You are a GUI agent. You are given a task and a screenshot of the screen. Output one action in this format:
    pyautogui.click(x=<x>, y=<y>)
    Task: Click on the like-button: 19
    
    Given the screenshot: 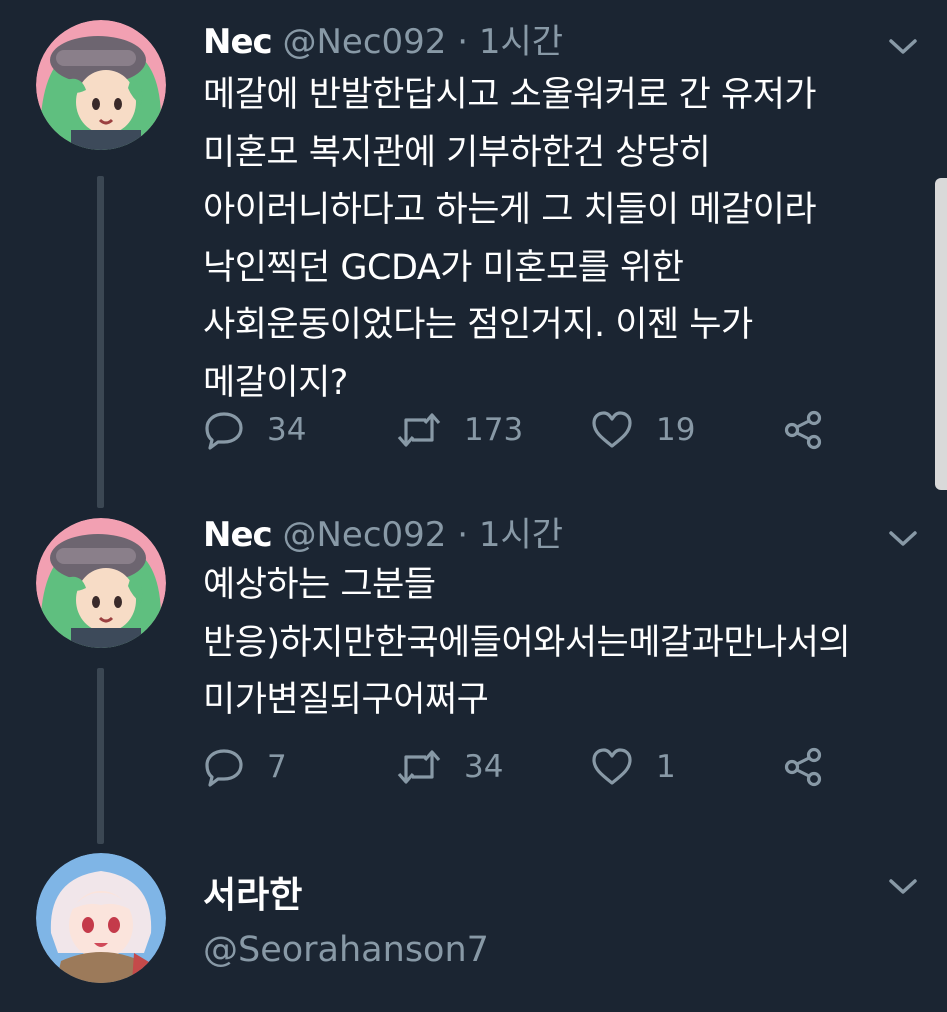 What is the action you would take?
    pyautogui.click(x=642, y=430)
    